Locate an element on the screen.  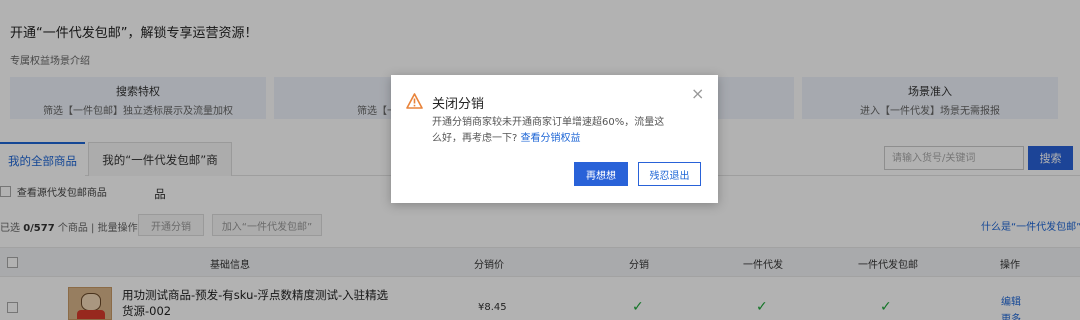
dialog-body: 开通分销商家较未开通商家订单增速超60%，流量这么好，再考虑一下? 查看分销权益 is located at coordinates (552, 131).